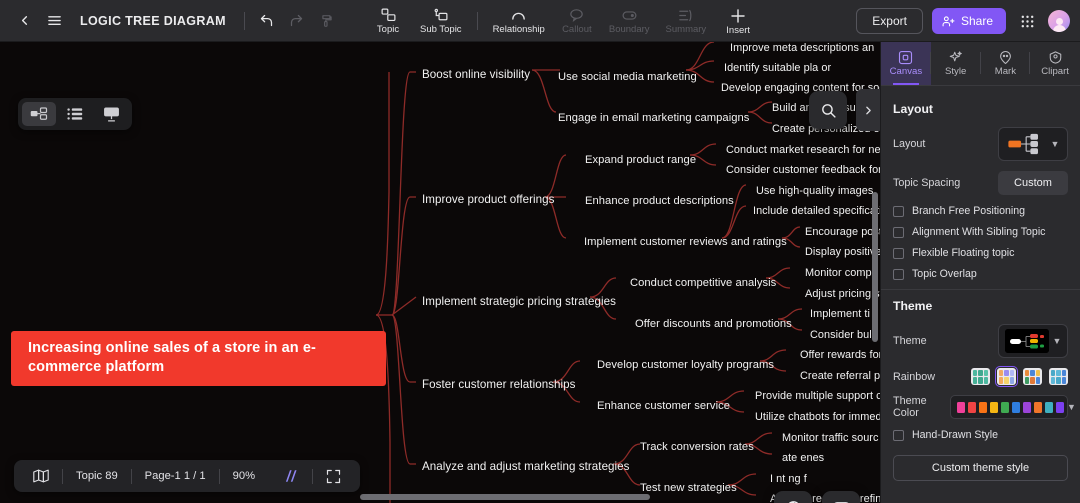 Image resolution: width=1080 pixels, height=503 pixels. I want to click on topic-node: Provide multiple support ch, so click(817, 396).